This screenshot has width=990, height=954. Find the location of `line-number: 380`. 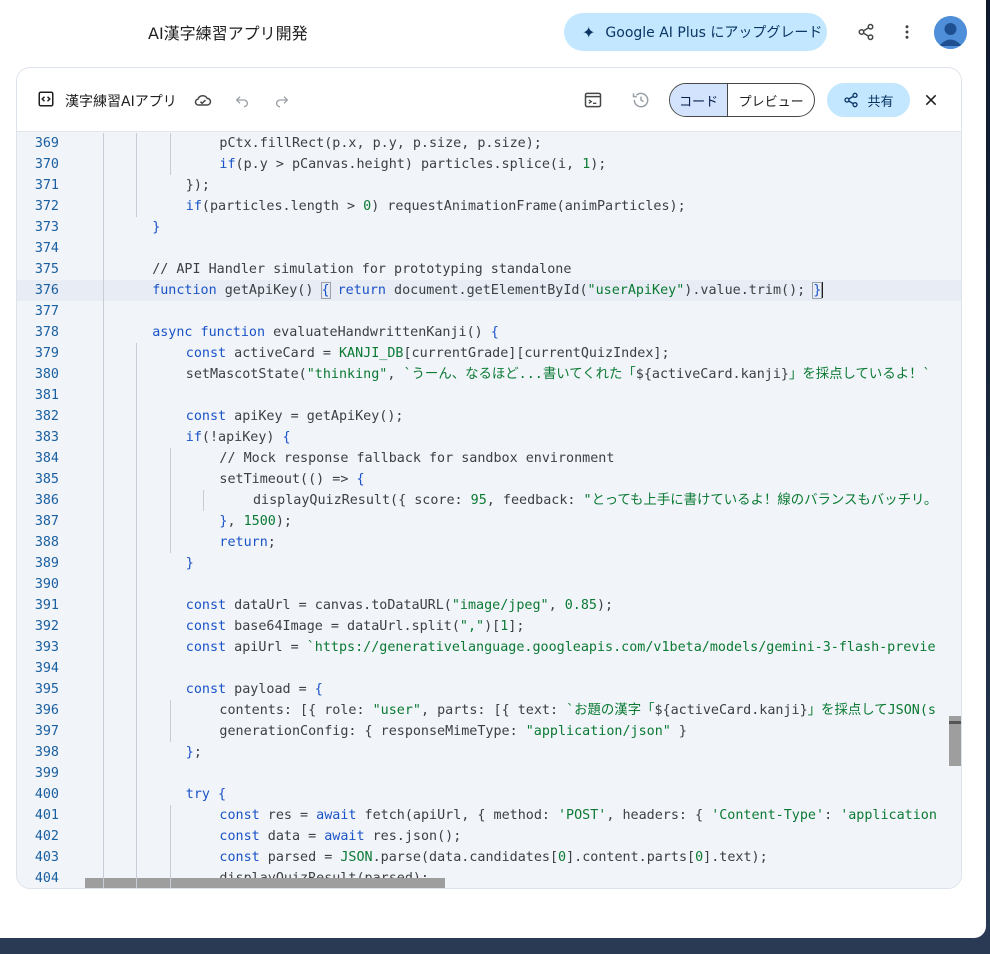

line-number: 380 is located at coordinates (46, 374).